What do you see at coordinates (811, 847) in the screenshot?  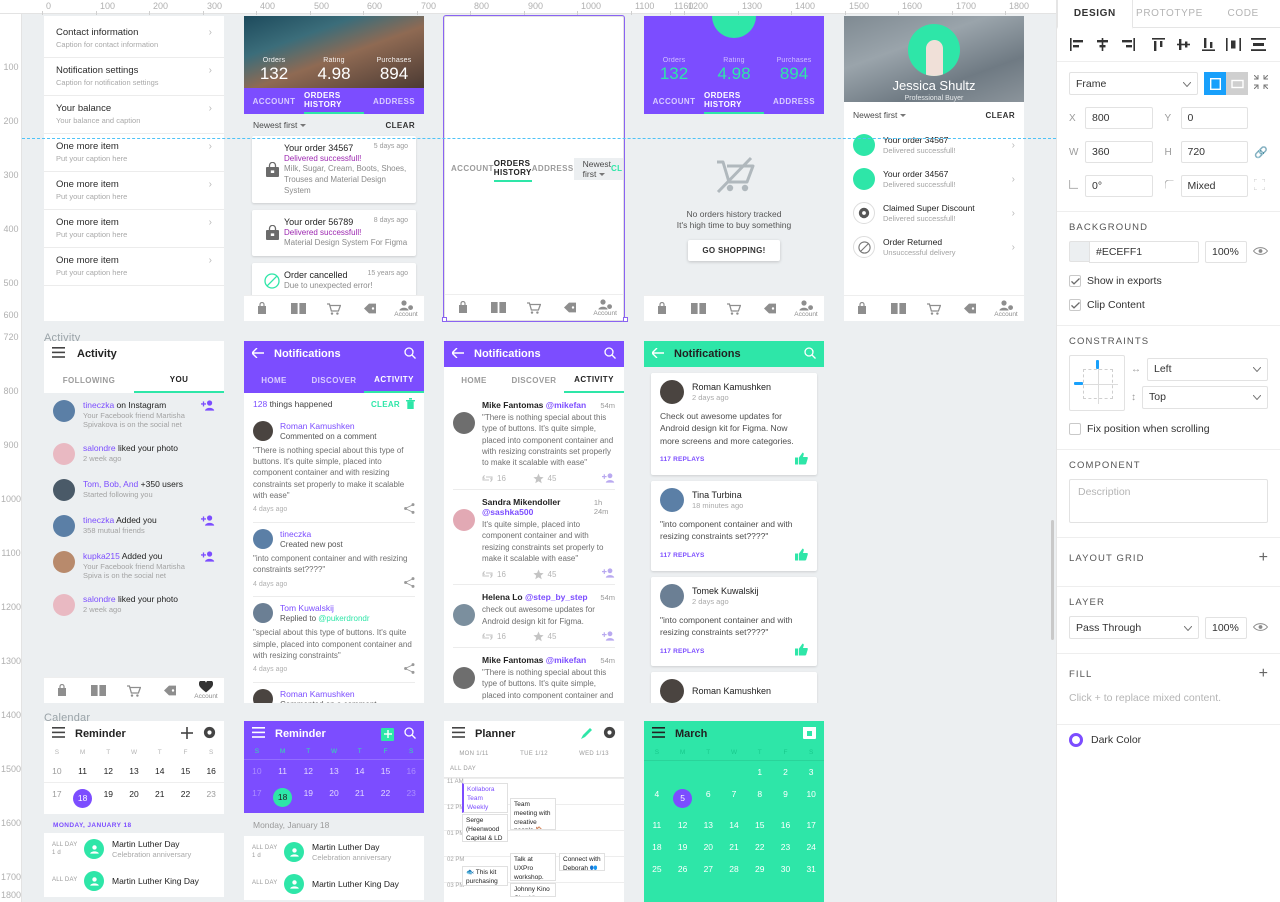 I see `calendar-day: 24` at bounding box center [811, 847].